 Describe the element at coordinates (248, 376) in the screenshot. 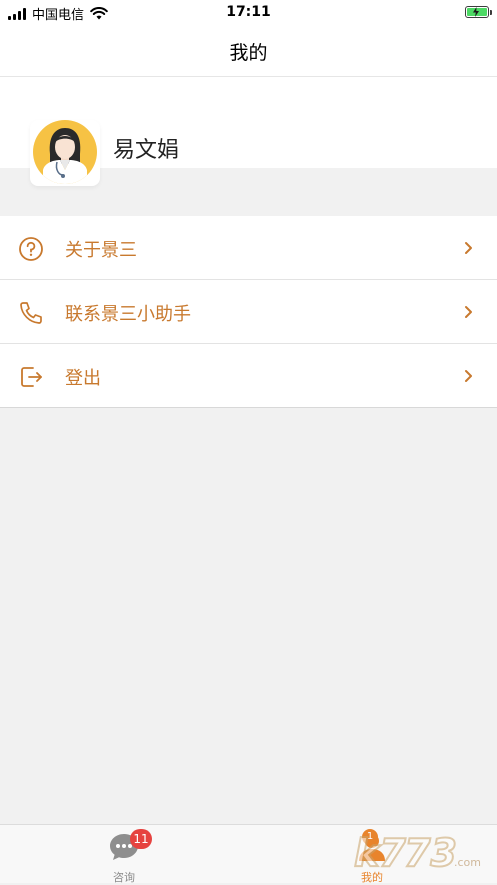

I see `menu-item-logout: 登出` at that location.